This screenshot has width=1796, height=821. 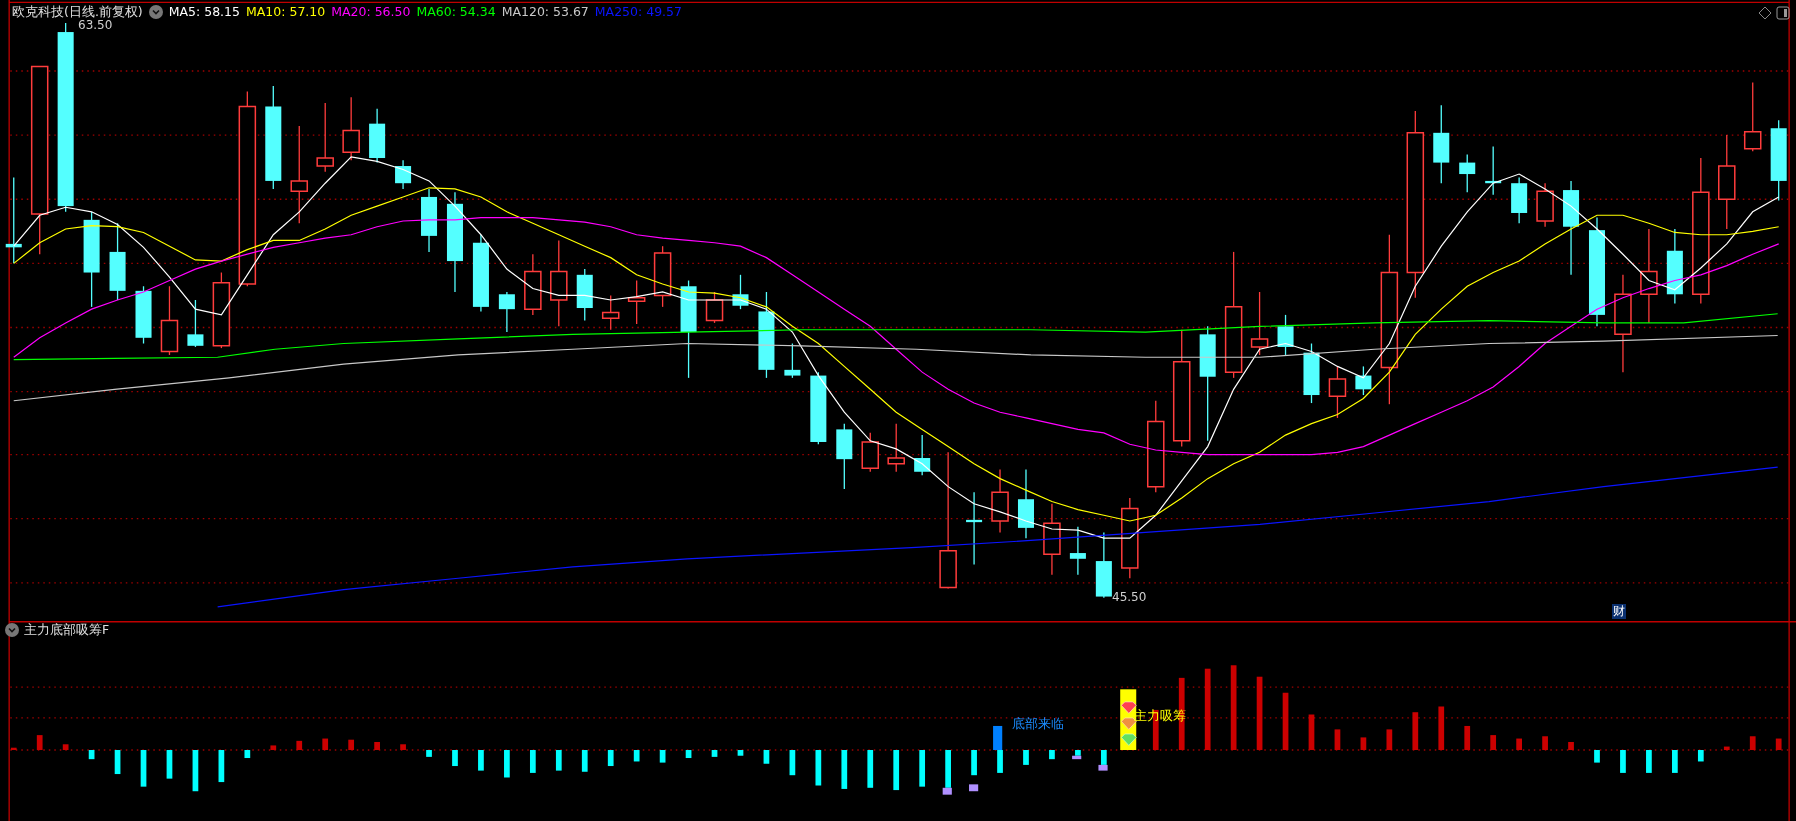 What do you see at coordinates (1038, 724) in the screenshot?
I see `signal-label: 底部来临` at bounding box center [1038, 724].